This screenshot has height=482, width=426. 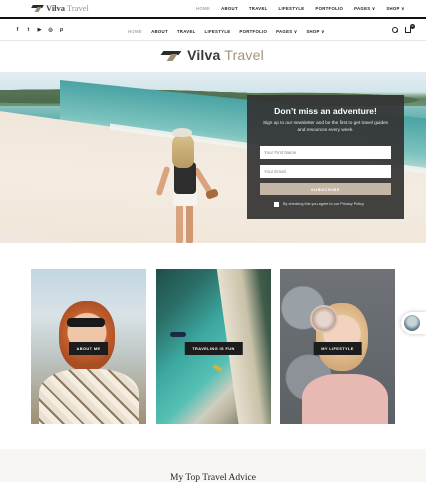 I want to click on card-about-me: ABOUT ME, so click(x=88, y=346).